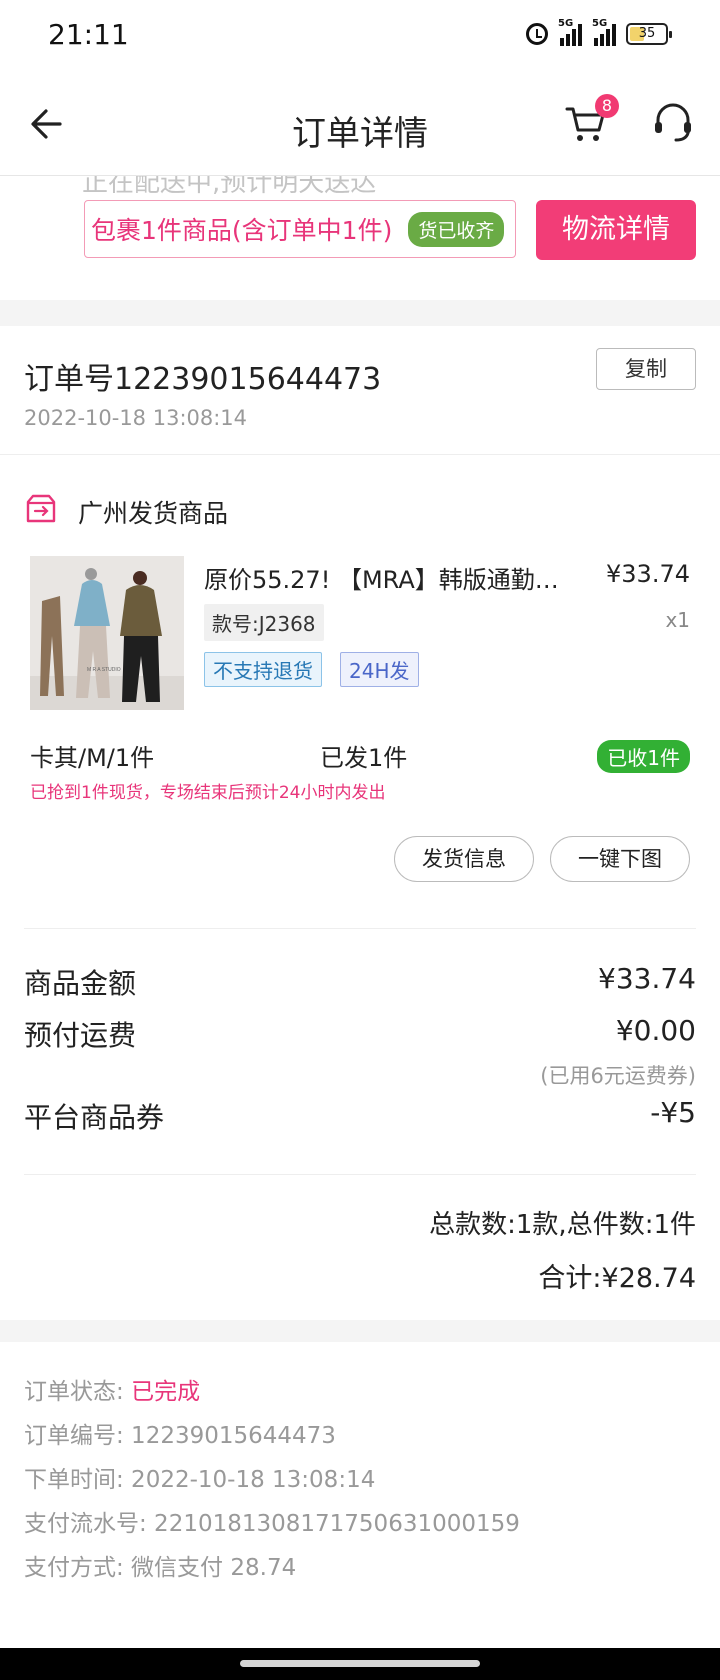 The image size is (720, 1680). I want to click on cart-count-badge: 8, so click(607, 106).